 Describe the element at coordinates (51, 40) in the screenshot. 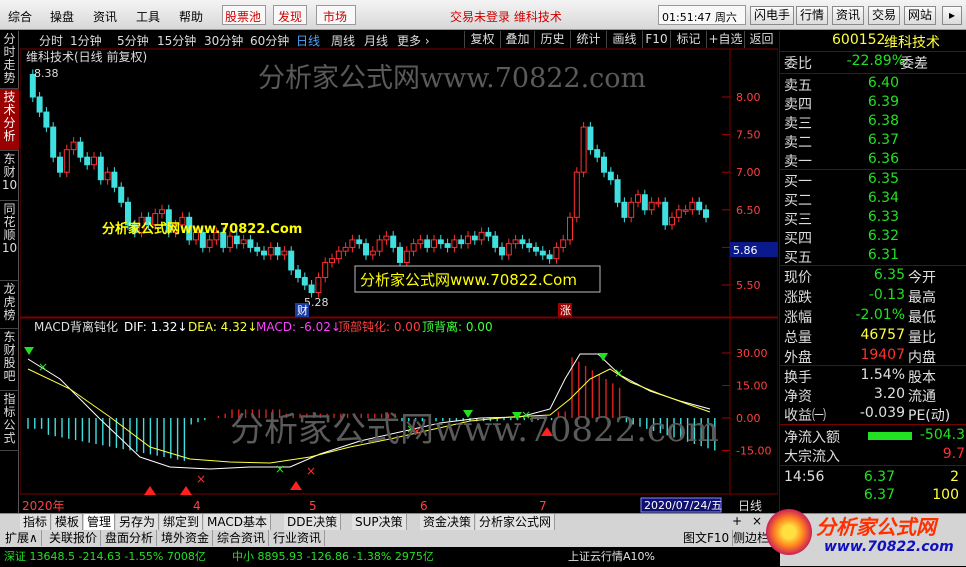

I see `period-timeshare: 分时` at that location.